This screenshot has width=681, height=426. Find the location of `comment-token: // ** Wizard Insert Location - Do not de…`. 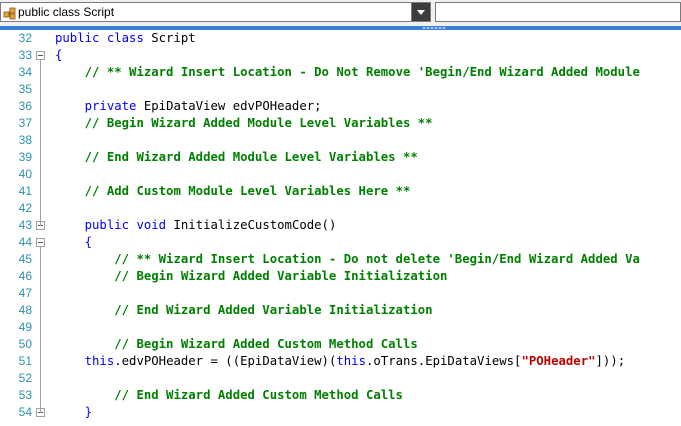

comment-token: // ** Wizard Insert Location - Do not de… is located at coordinates (377, 259).